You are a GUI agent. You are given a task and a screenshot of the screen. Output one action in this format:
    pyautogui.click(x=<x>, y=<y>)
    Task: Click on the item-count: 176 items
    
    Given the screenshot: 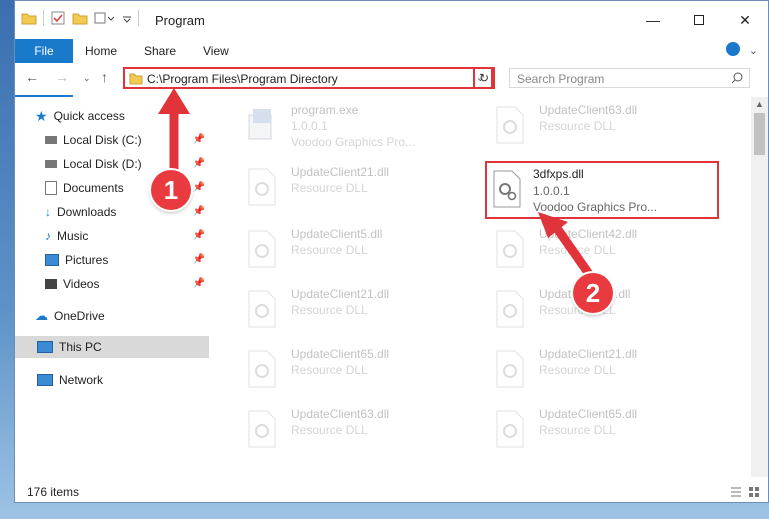 What is the action you would take?
    pyautogui.click(x=53, y=492)
    